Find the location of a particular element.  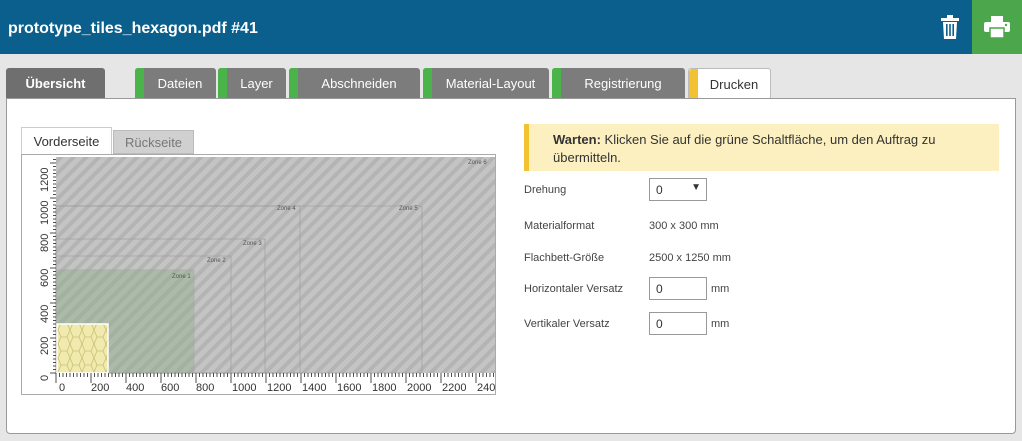

zone-label: Zone 5 is located at coordinates (408, 209).